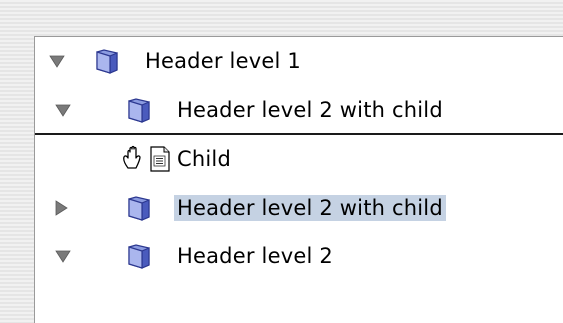  I want to click on document-icon, so click(160, 159).